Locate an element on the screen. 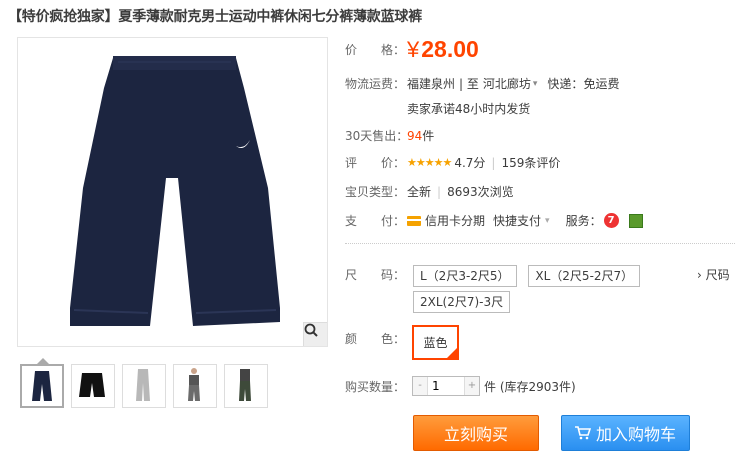 Image resolution: width=735 pixels, height=463 pixels. color-label: 颜 色： is located at coordinates (375, 339).